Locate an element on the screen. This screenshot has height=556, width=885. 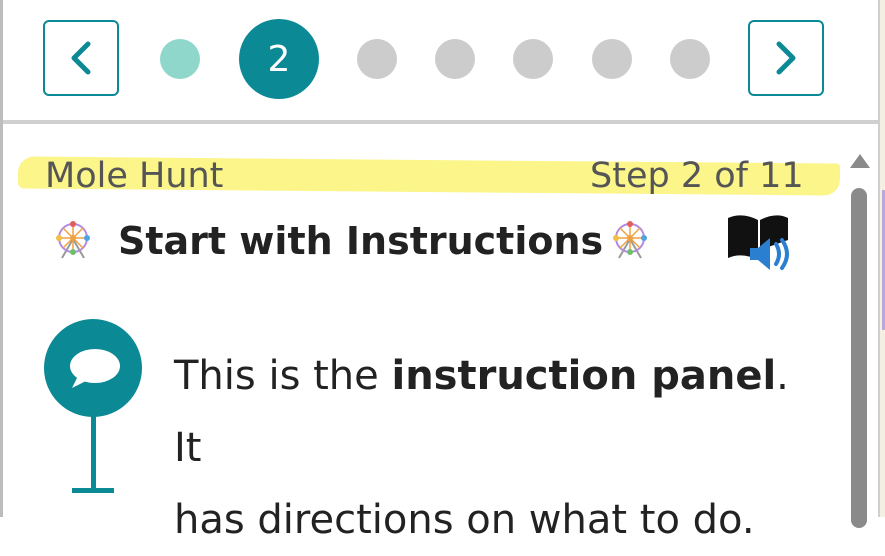
previous-step-button is located at coordinates (81, 58).